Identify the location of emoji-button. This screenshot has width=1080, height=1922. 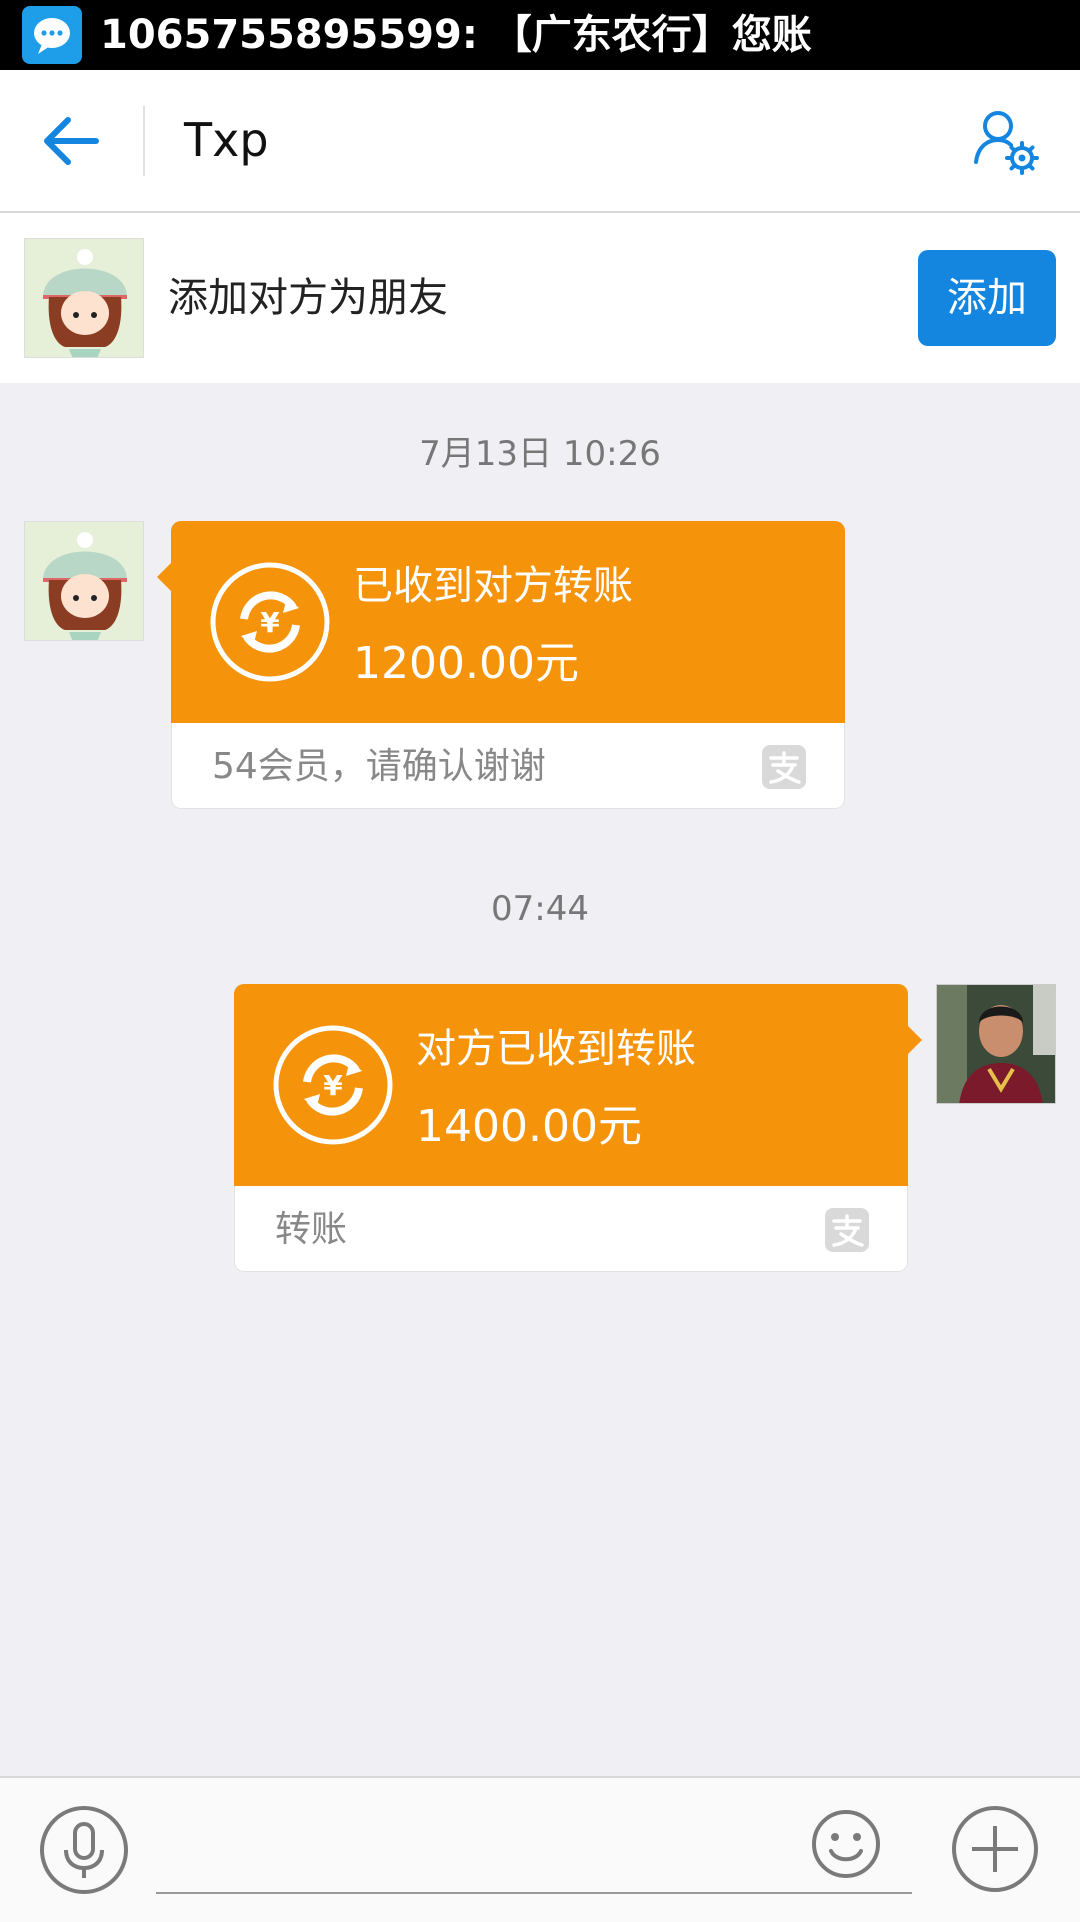
(846, 1844).